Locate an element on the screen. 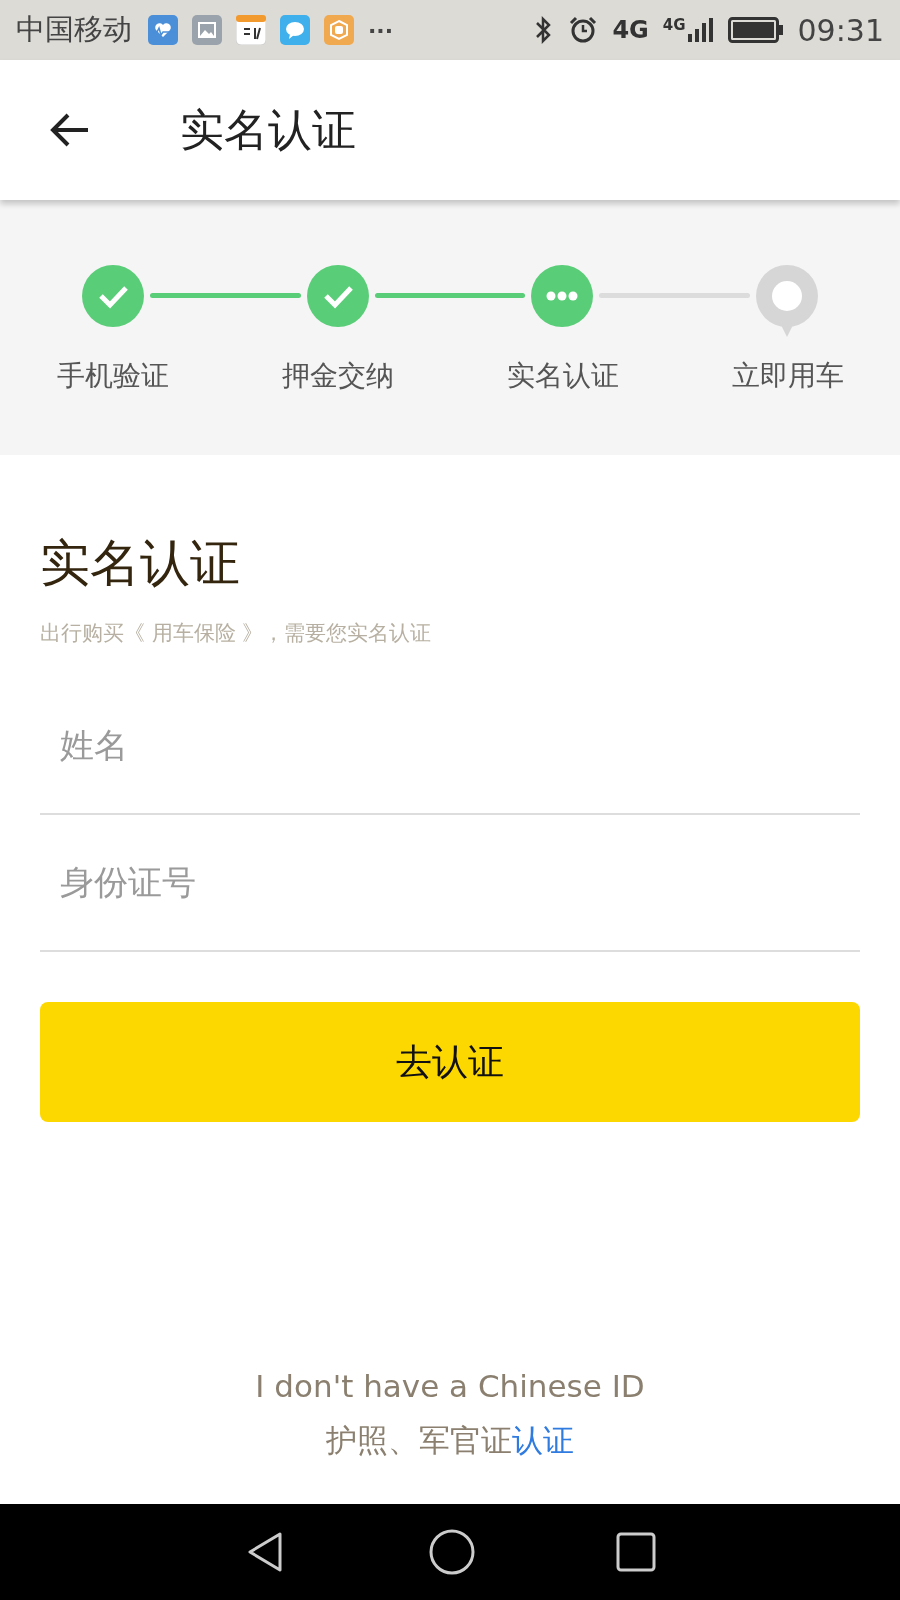  step-label: 押金交纳 is located at coordinates (337, 376).